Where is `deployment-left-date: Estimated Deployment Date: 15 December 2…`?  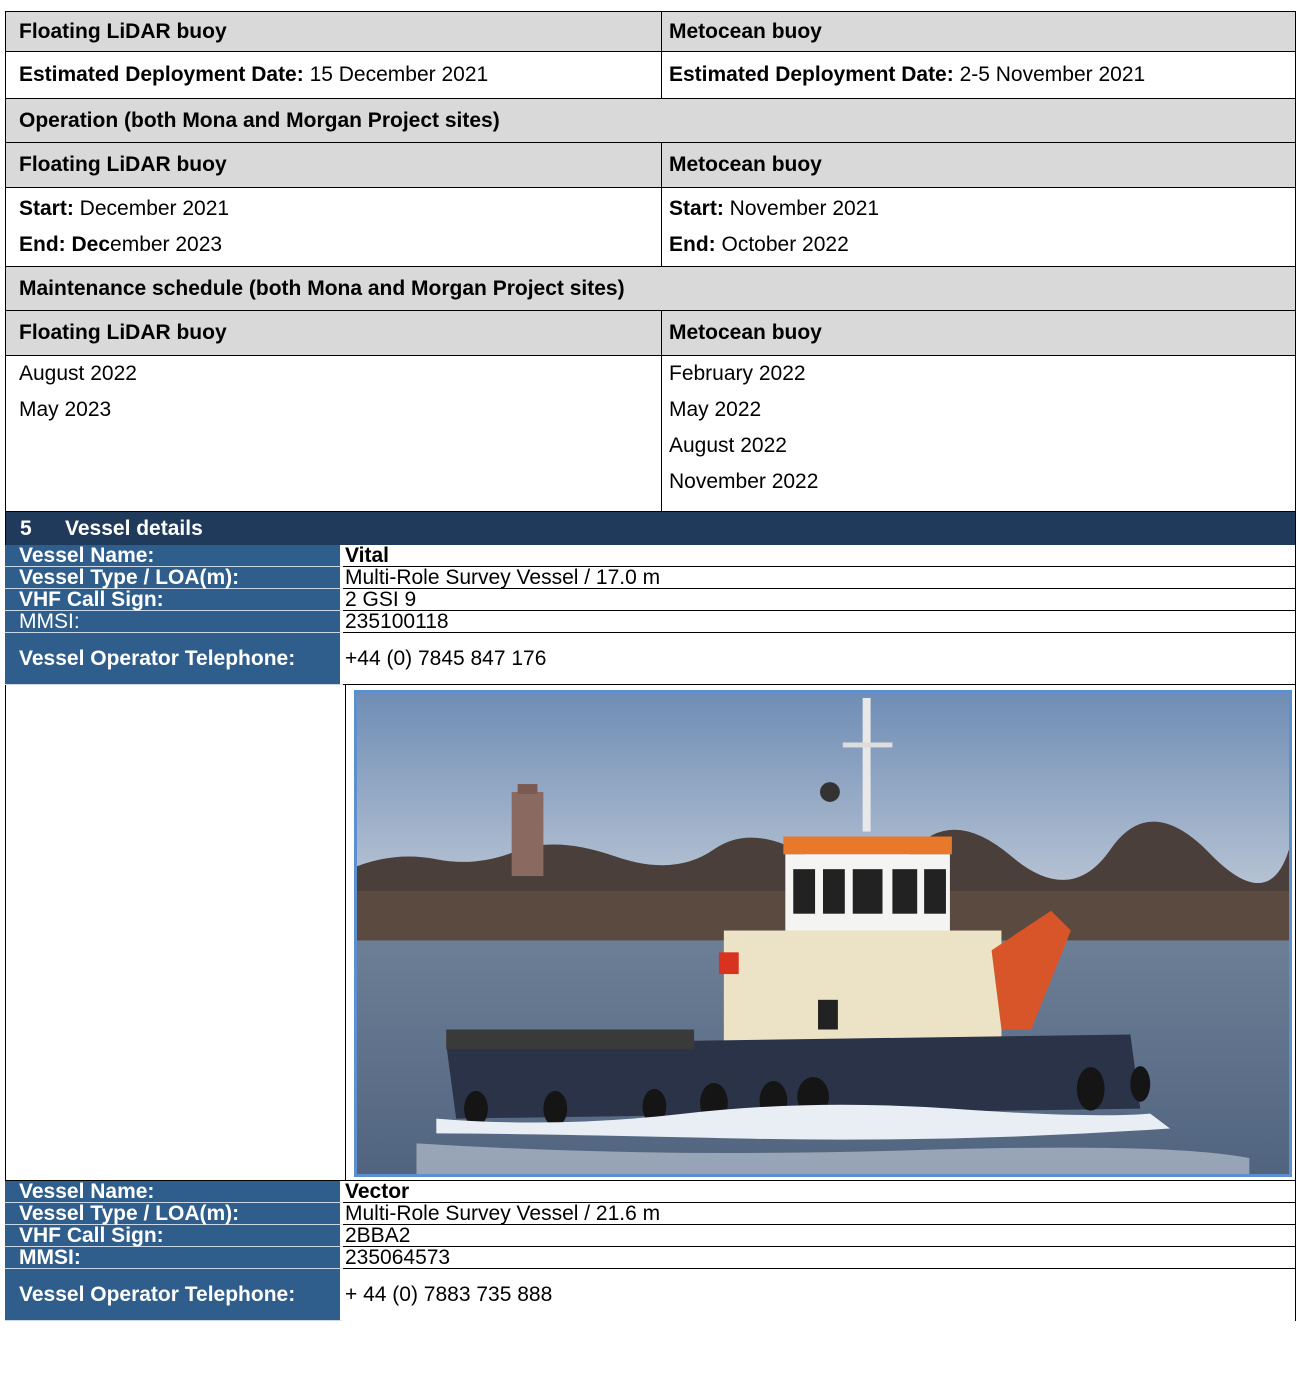
deployment-left-date: Estimated Deployment Date: 15 December 2… is located at coordinates (334, 75).